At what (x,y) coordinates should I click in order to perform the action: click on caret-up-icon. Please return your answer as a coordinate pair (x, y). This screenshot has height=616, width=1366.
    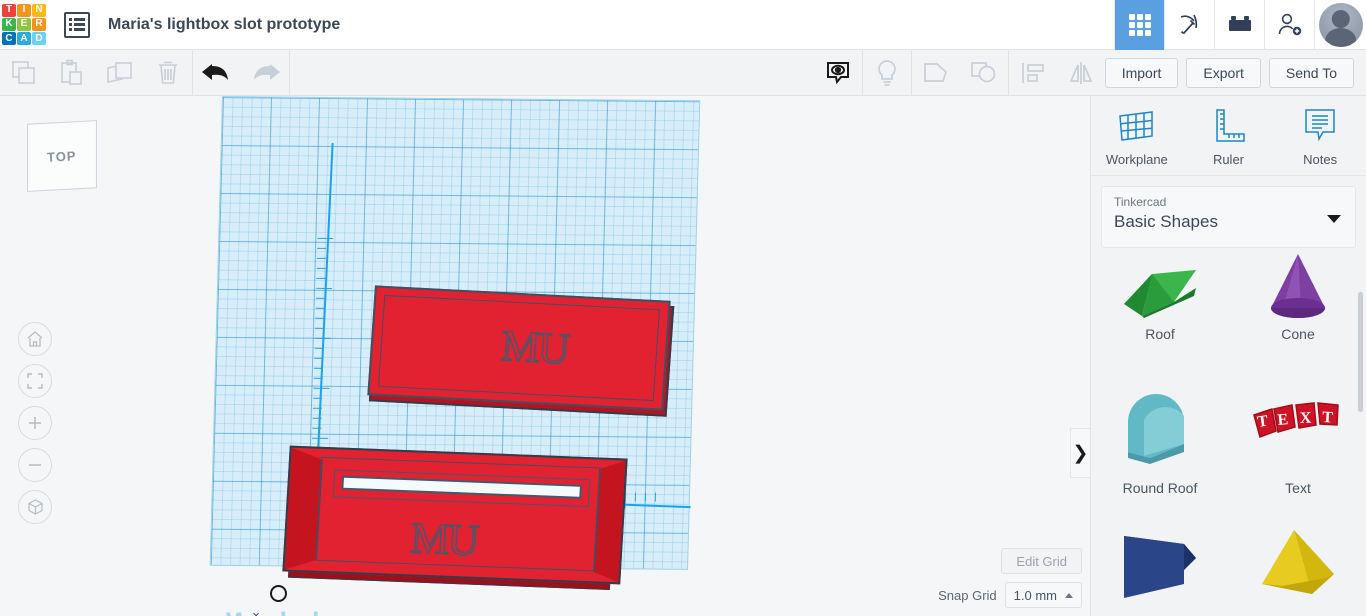
    Looking at the image, I should click on (1069, 595).